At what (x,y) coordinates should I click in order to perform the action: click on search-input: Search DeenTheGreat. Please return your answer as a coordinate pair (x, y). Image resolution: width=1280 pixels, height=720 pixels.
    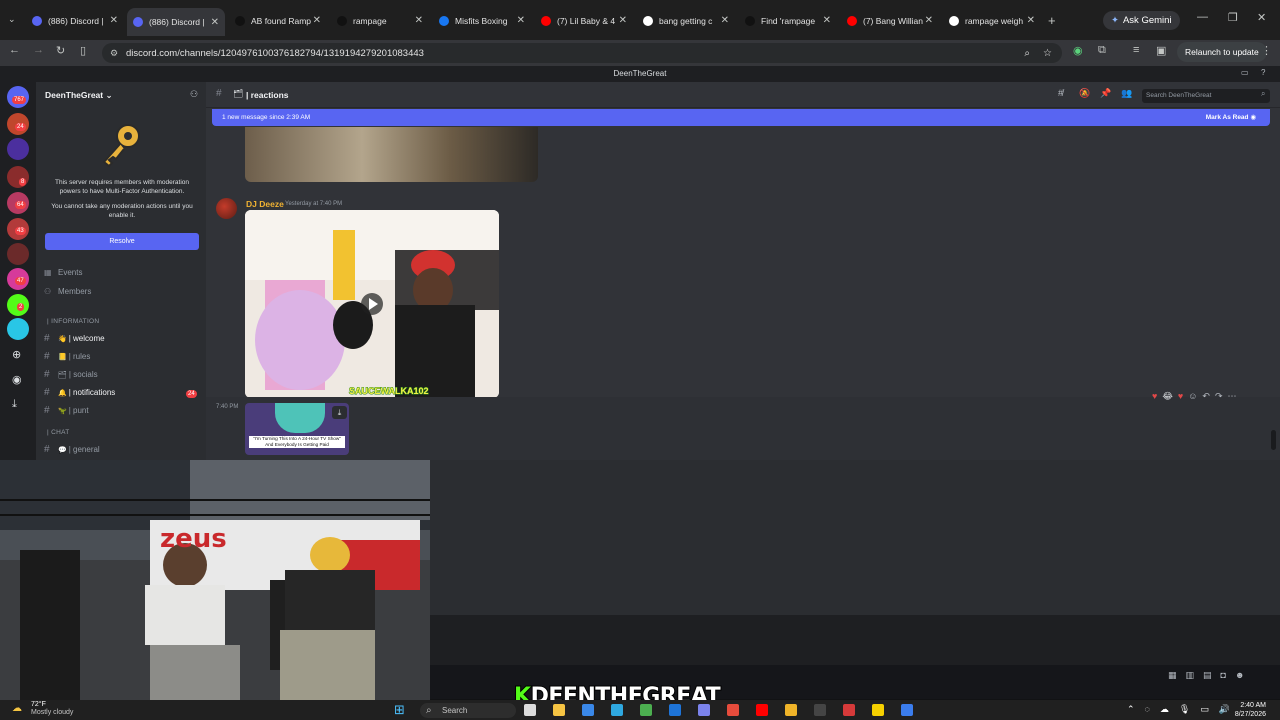
    Looking at the image, I should click on (1206, 96).